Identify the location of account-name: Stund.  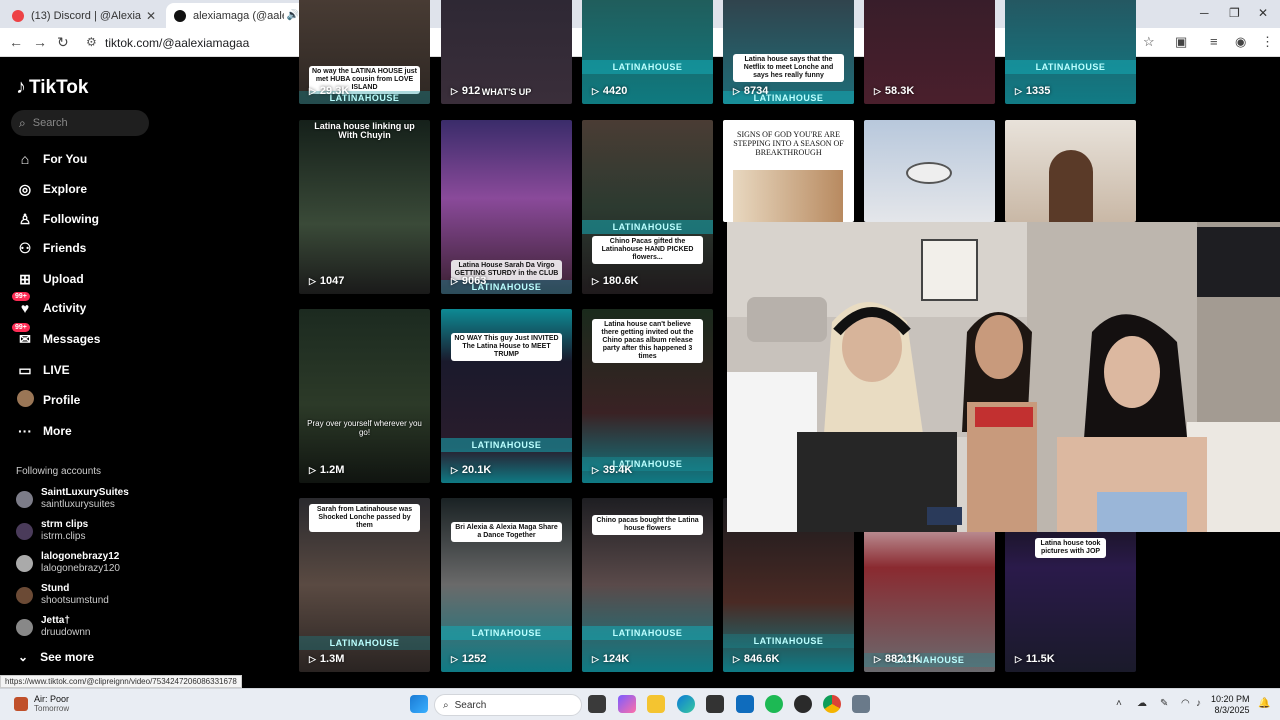
(55, 588).